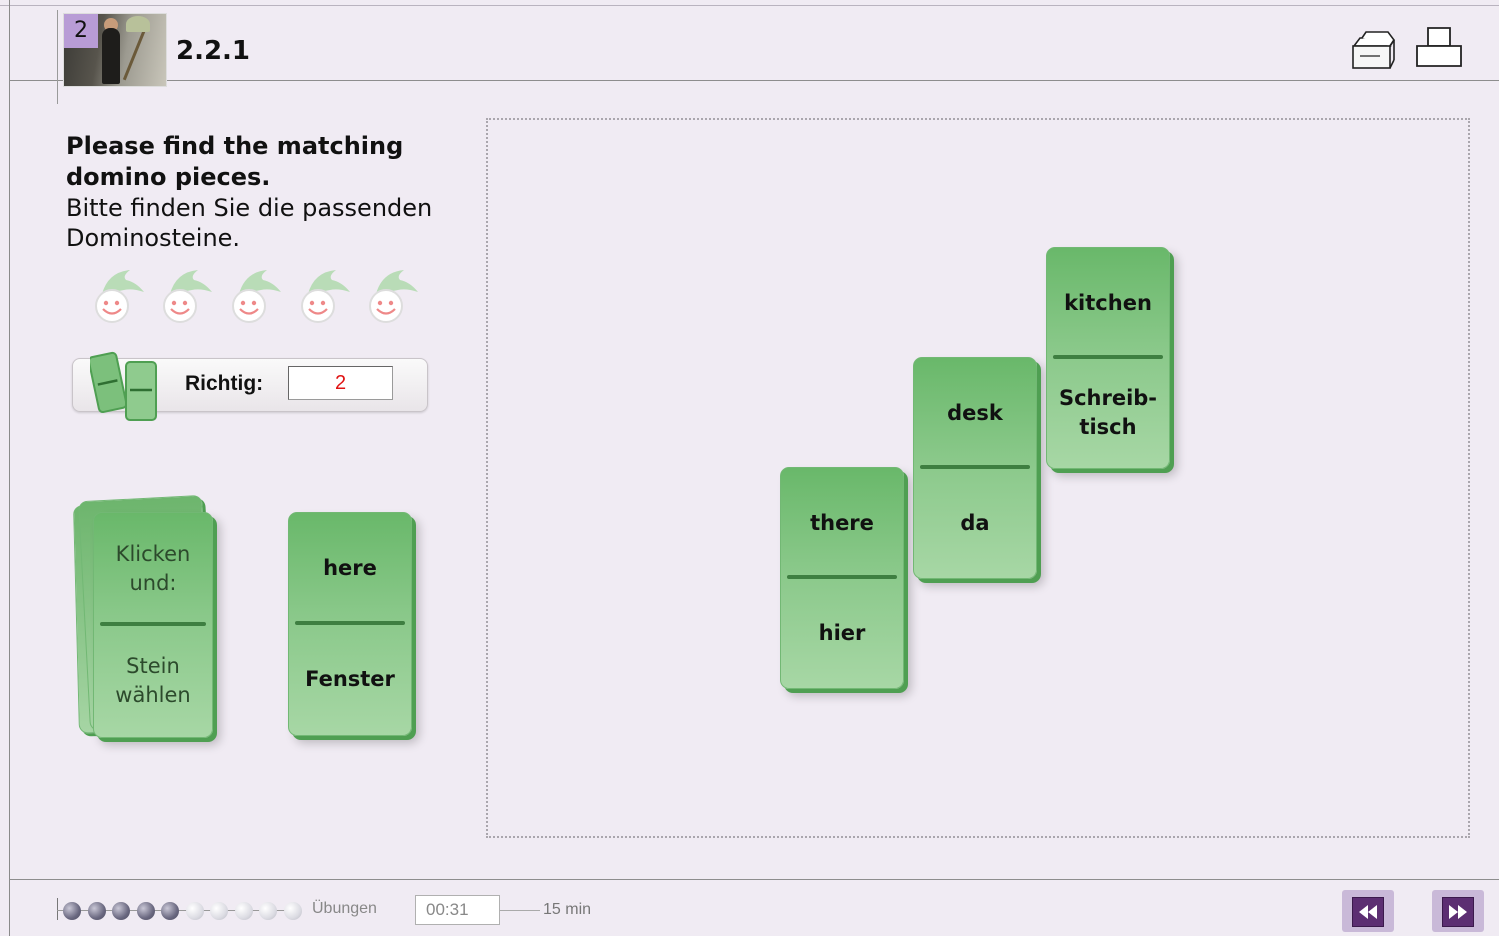  Describe the element at coordinates (350, 624) in the screenshot. I see `hand-tile: here Fenster` at that location.